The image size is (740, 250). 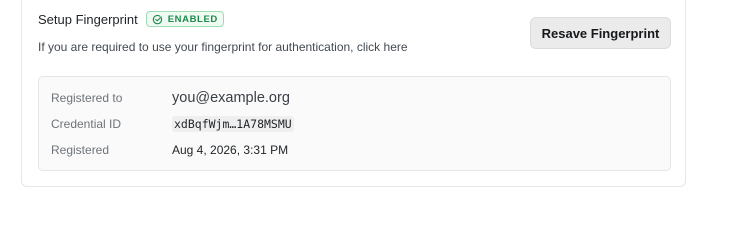 What do you see at coordinates (192, 19) in the screenshot?
I see `status-badge-label: ENABLED` at bounding box center [192, 19].